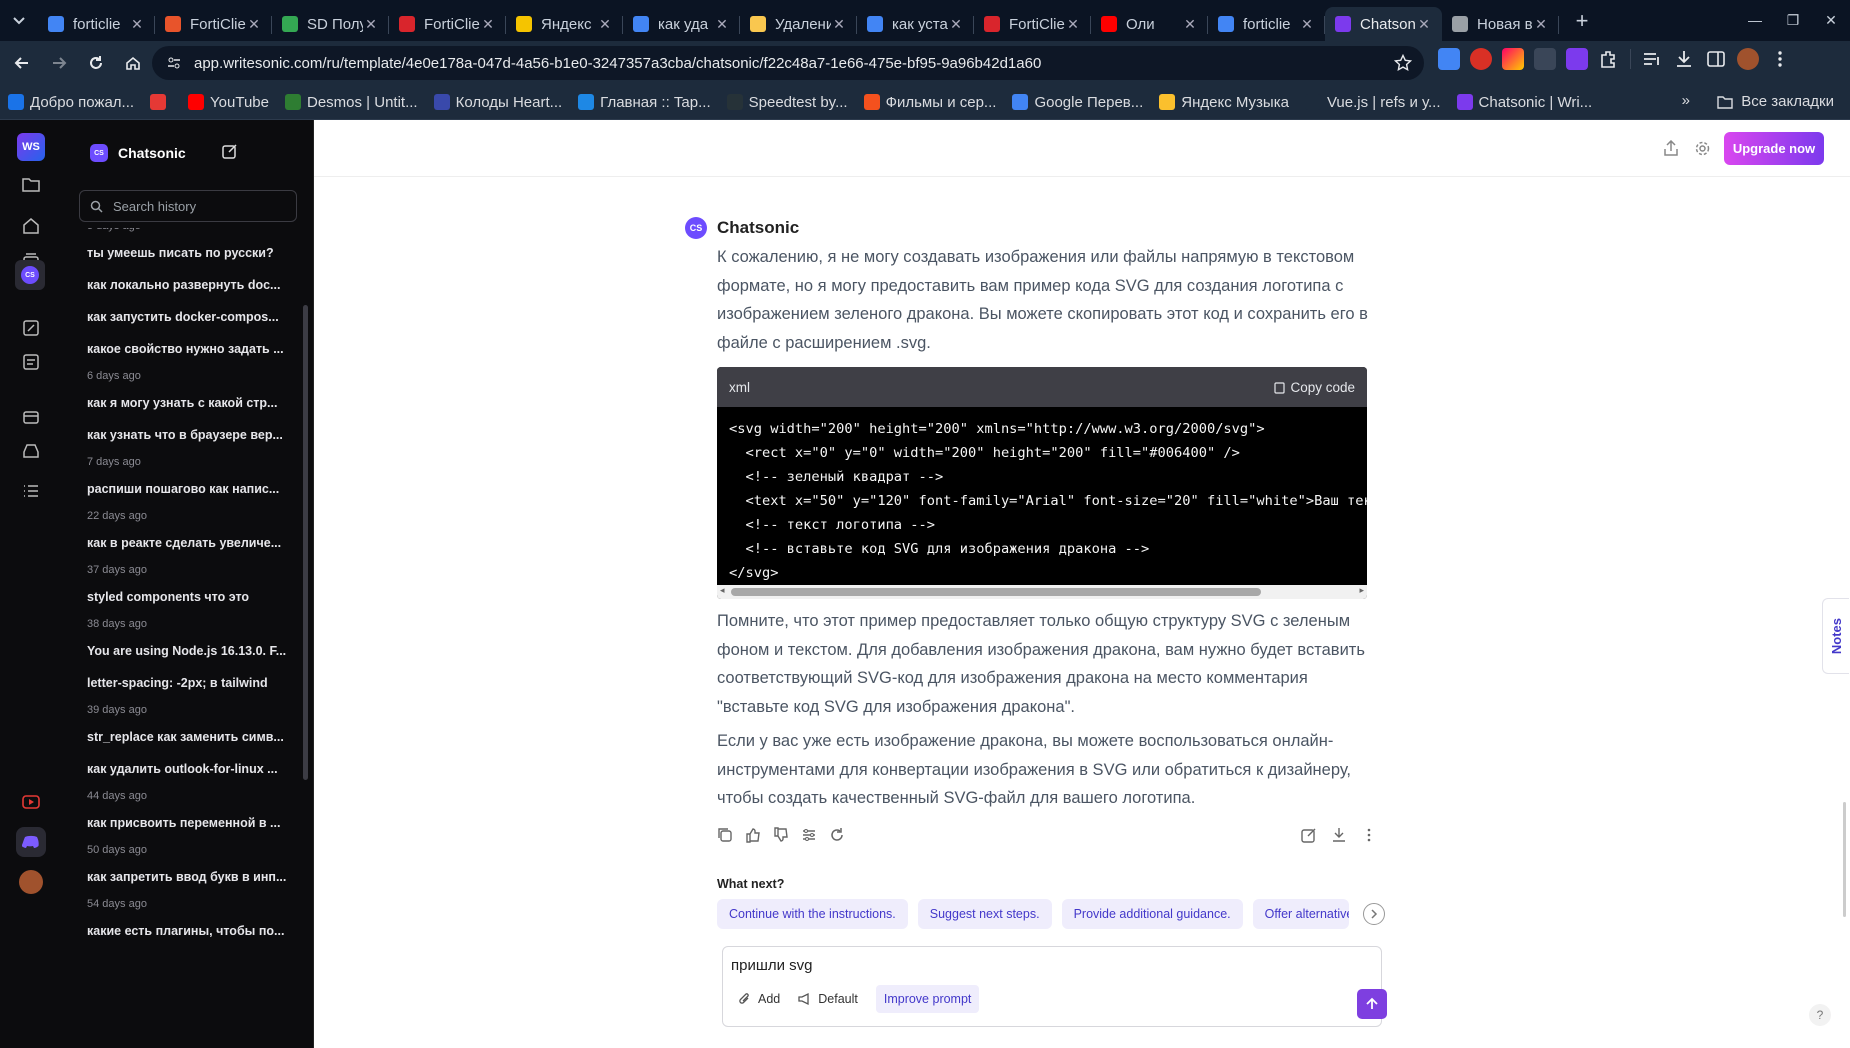 Image resolution: width=1850 pixels, height=1048 pixels. What do you see at coordinates (772, 965) in the screenshot?
I see `prompt-input: пришли svg` at bounding box center [772, 965].